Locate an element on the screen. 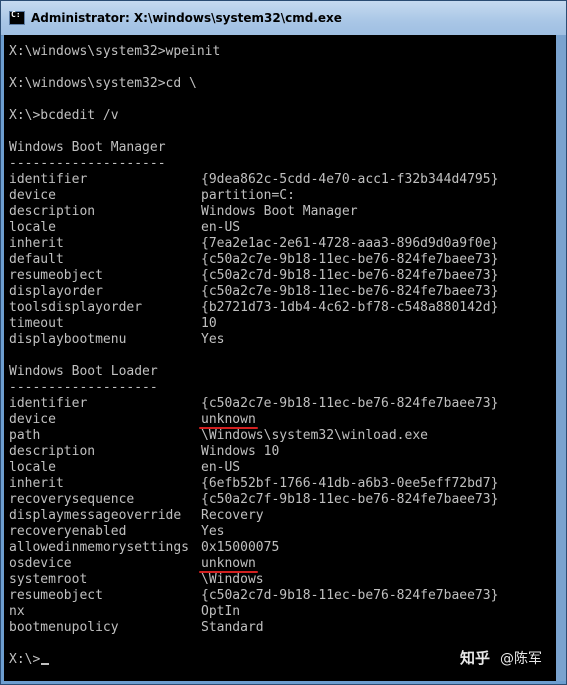 This screenshot has height=685, width=567. boot-loader-heading: Windows Boot Loader is located at coordinates (83, 371).